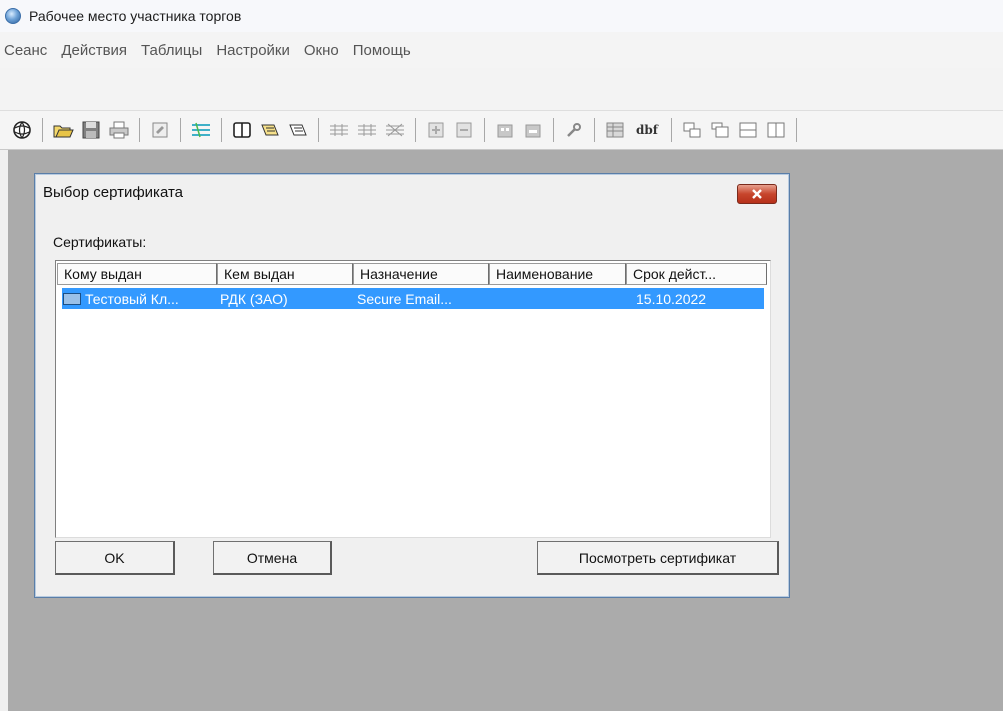 The image size is (1003, 711). I want to click on menu-session: Сеанс, so click(25, 50).